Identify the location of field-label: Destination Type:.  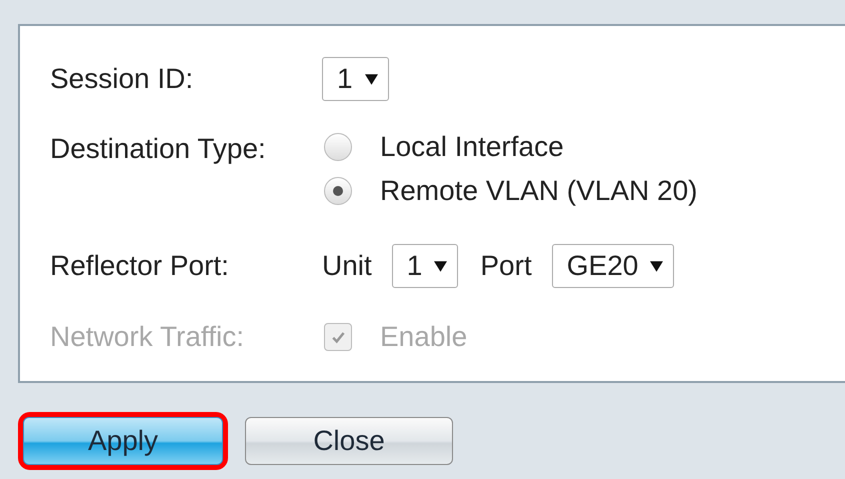
(158, 149).